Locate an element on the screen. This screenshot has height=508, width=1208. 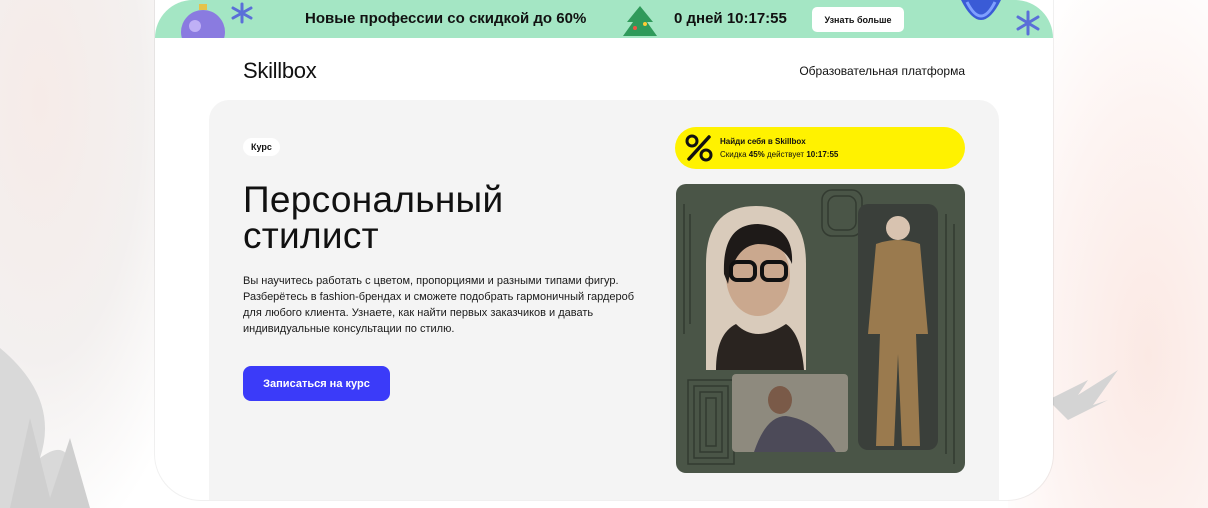
discount-timer: 10:17:55 is located at coordinates (822, 154).